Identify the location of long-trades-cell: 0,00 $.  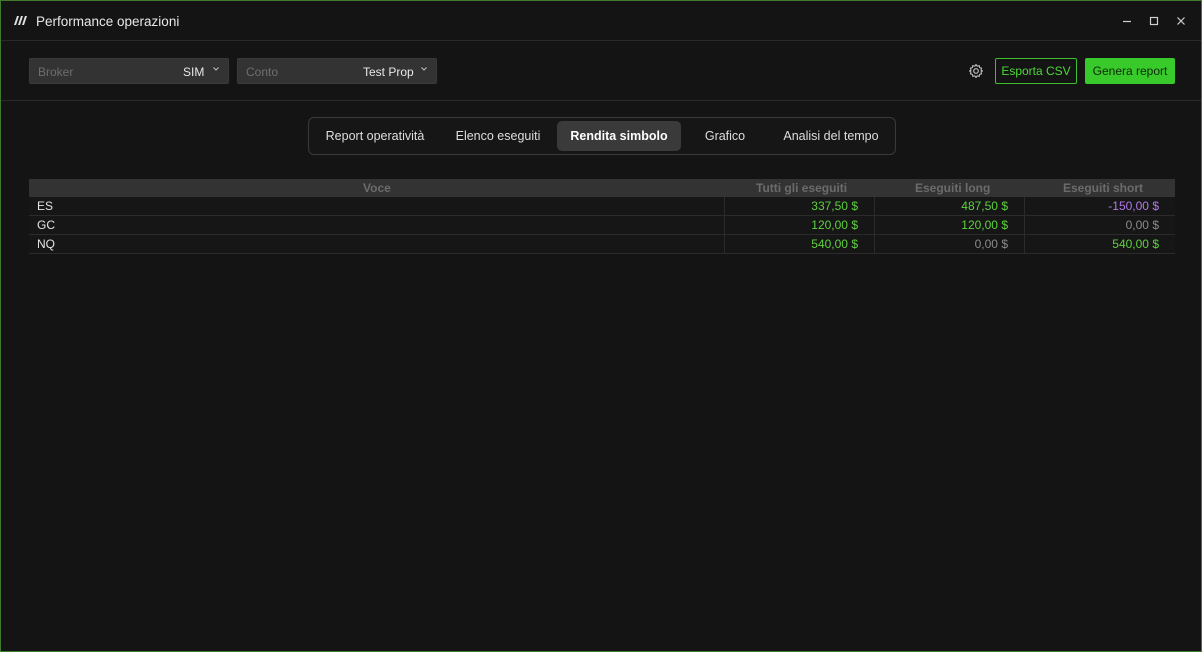
(949, 244).